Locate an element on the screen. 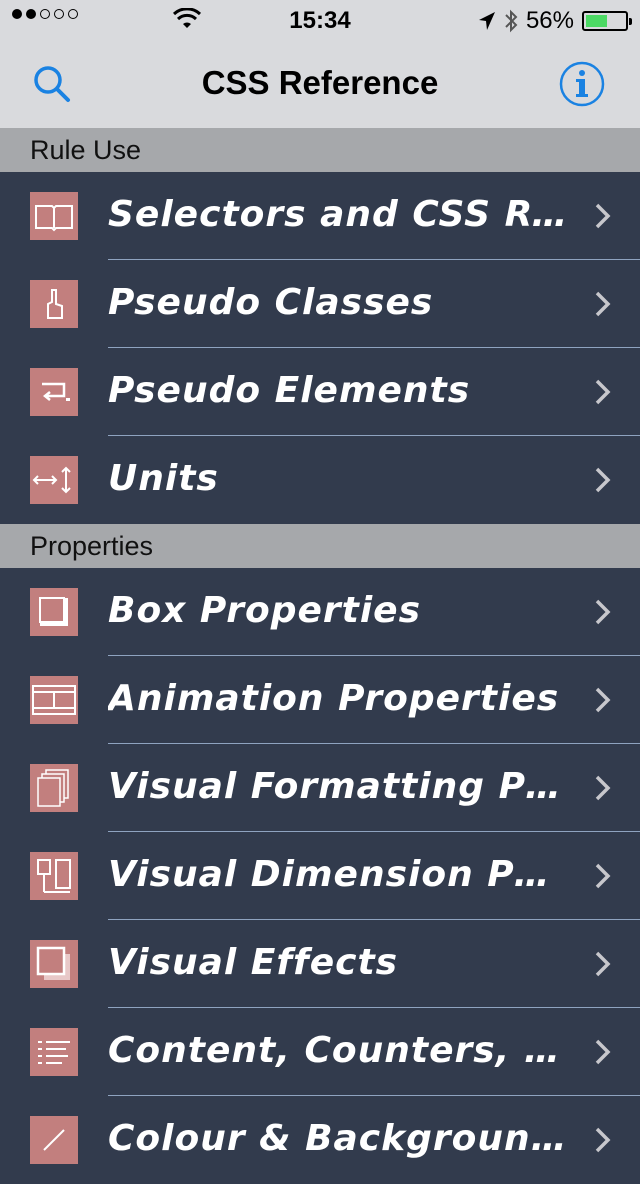  page-title: CSS Reference is located at coordinates (320, 82).